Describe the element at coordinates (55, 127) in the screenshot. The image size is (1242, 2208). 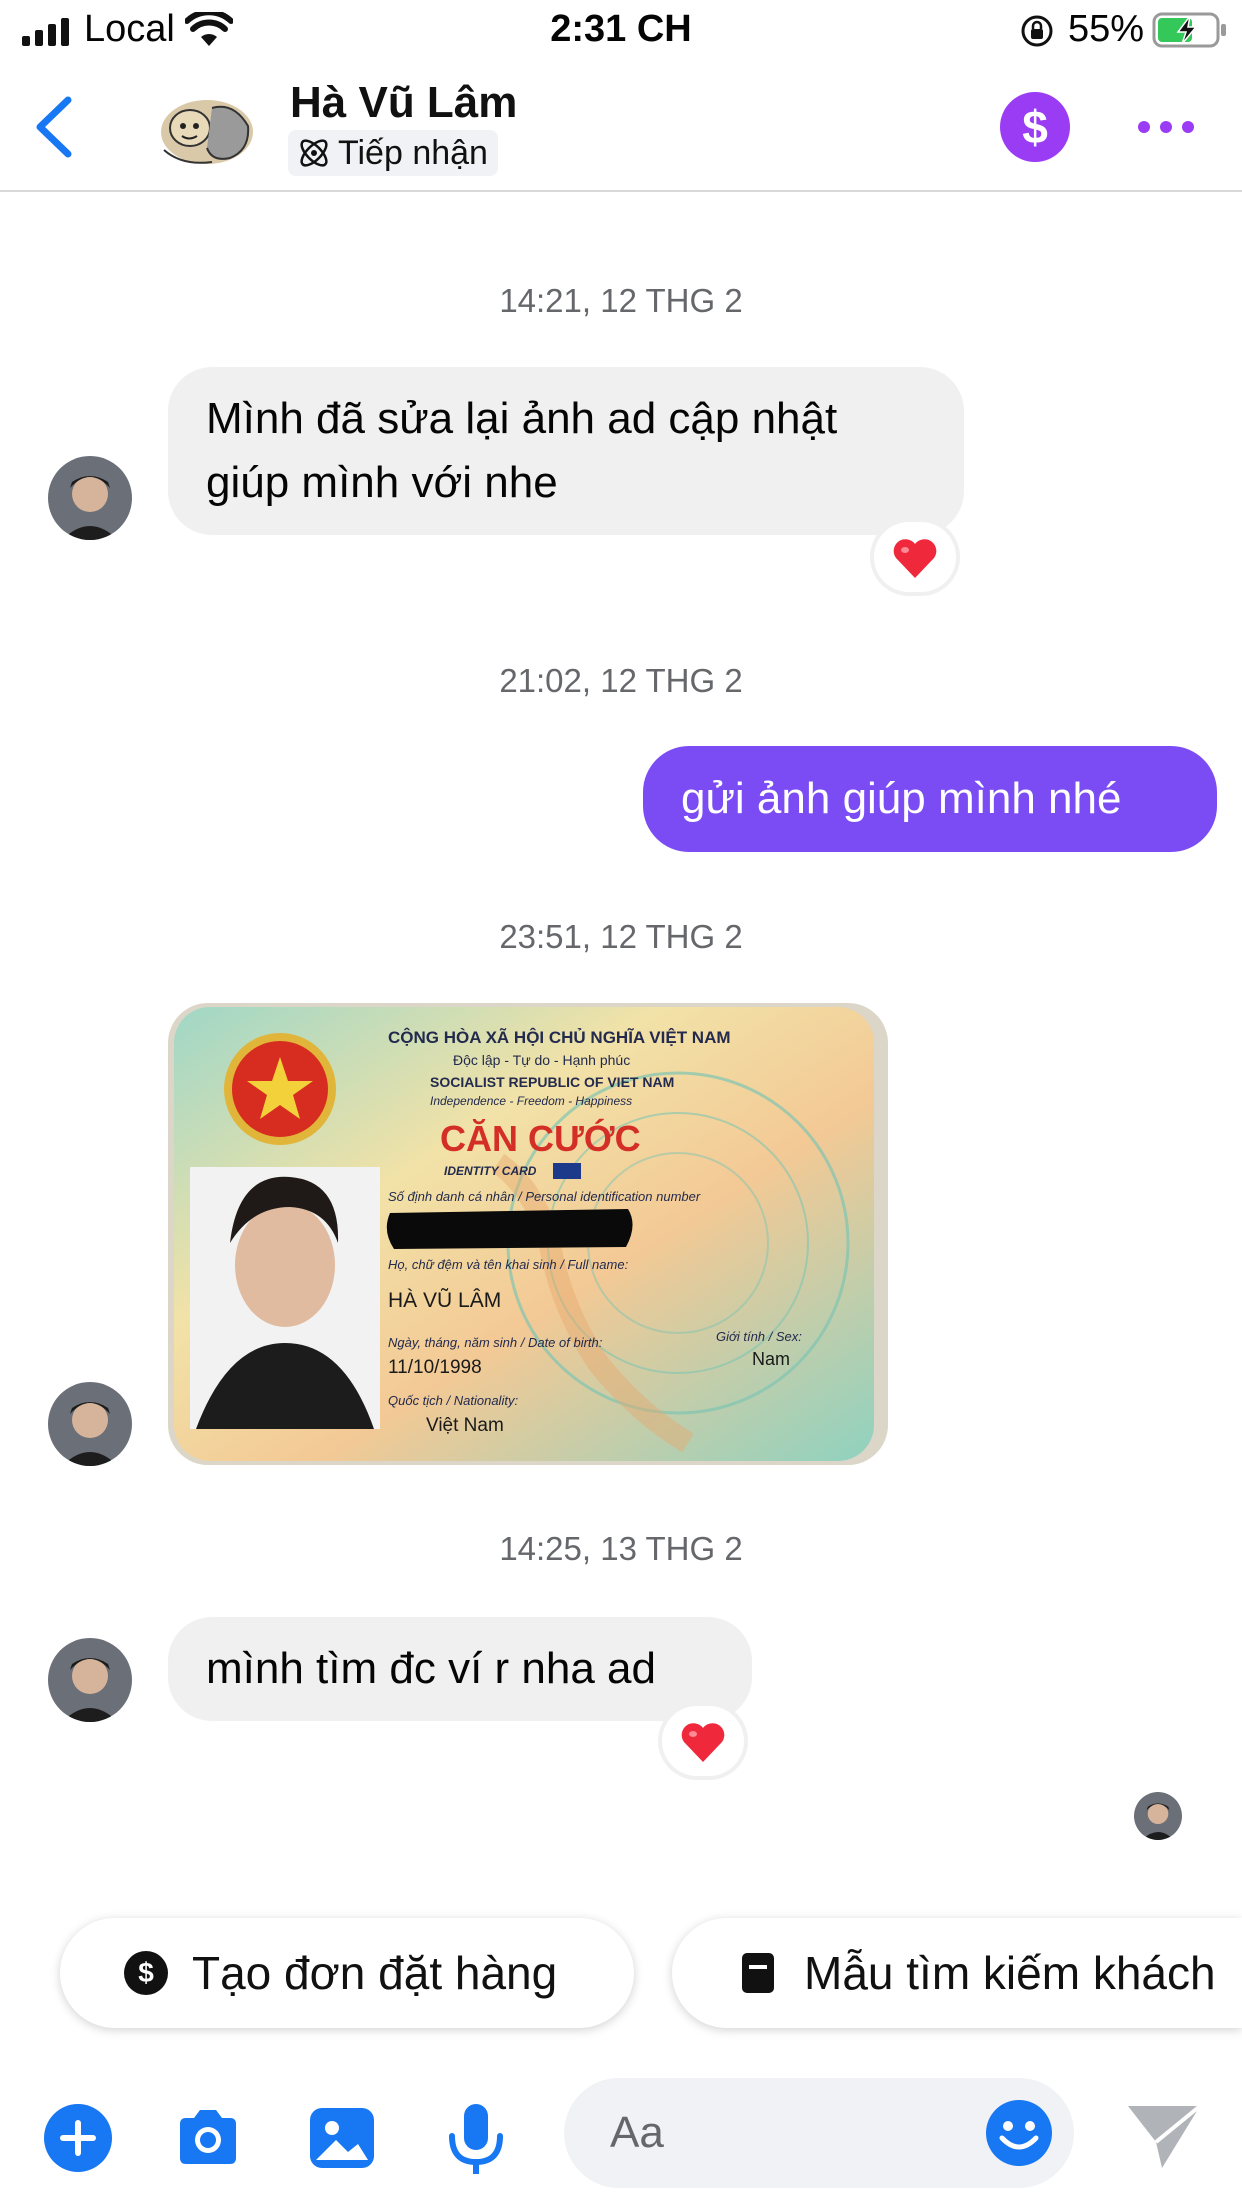
I see `back-chevron-icon` at that location.